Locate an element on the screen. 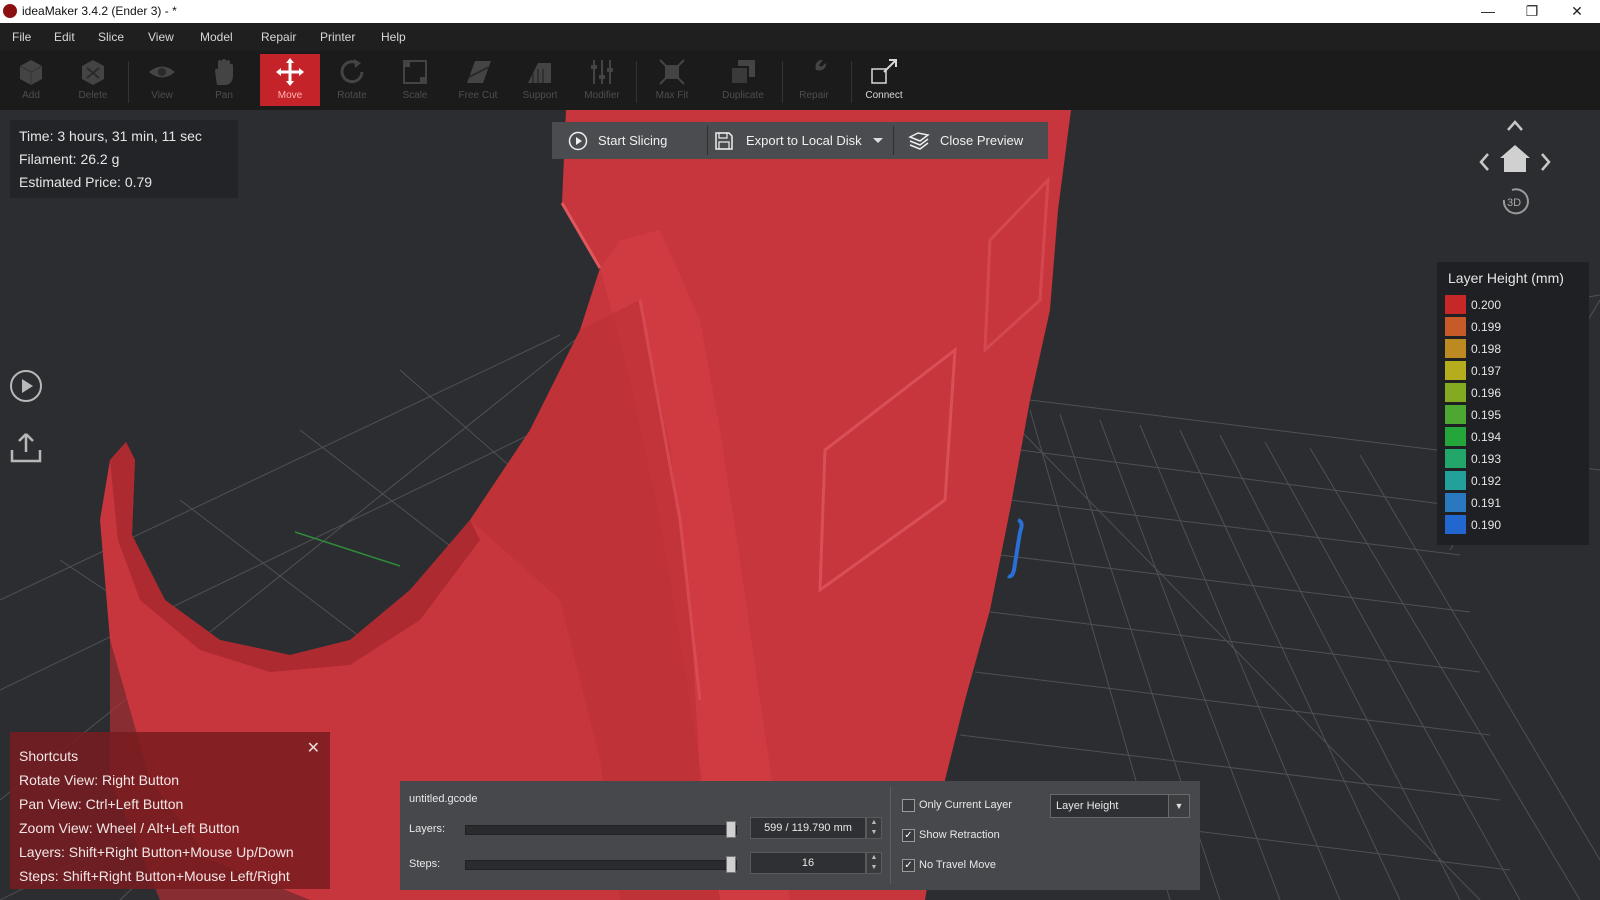  export-local-disk-button: Export to Local Disk is located at coordinates (791, 140).